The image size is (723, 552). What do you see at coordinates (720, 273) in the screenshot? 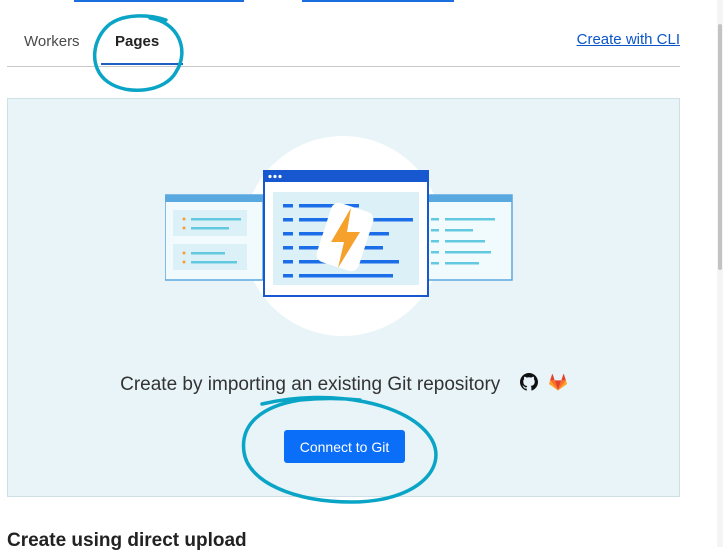
I see `scrollbar` at bounding box center [720, 273].